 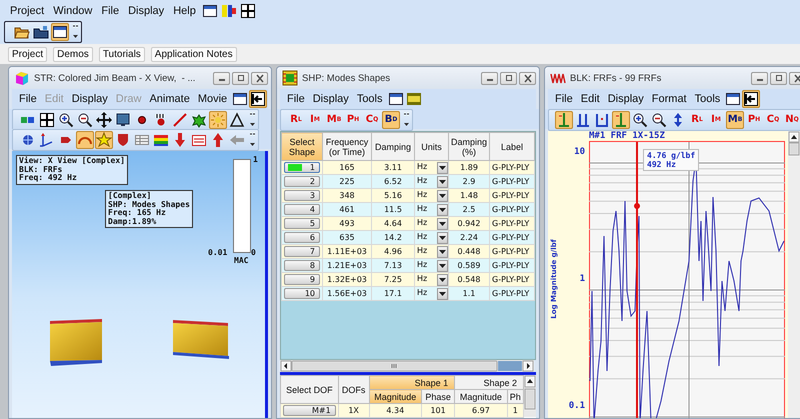 I want to click on beam-drawing, so click(x=76, y=342).